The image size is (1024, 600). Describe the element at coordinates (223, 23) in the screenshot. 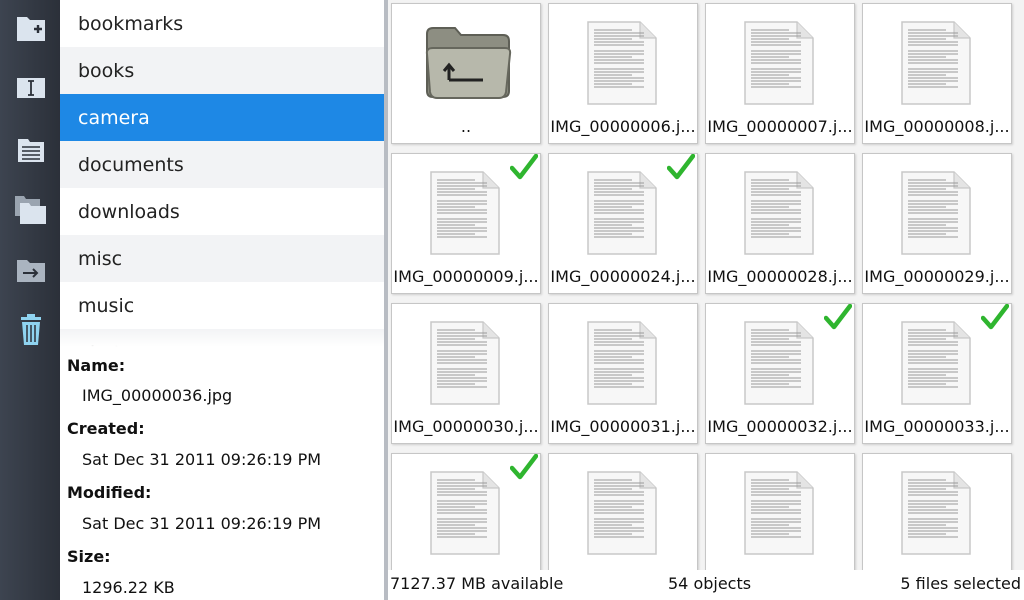

I see `folder-item-bookmarks: bookmarks` at that location.